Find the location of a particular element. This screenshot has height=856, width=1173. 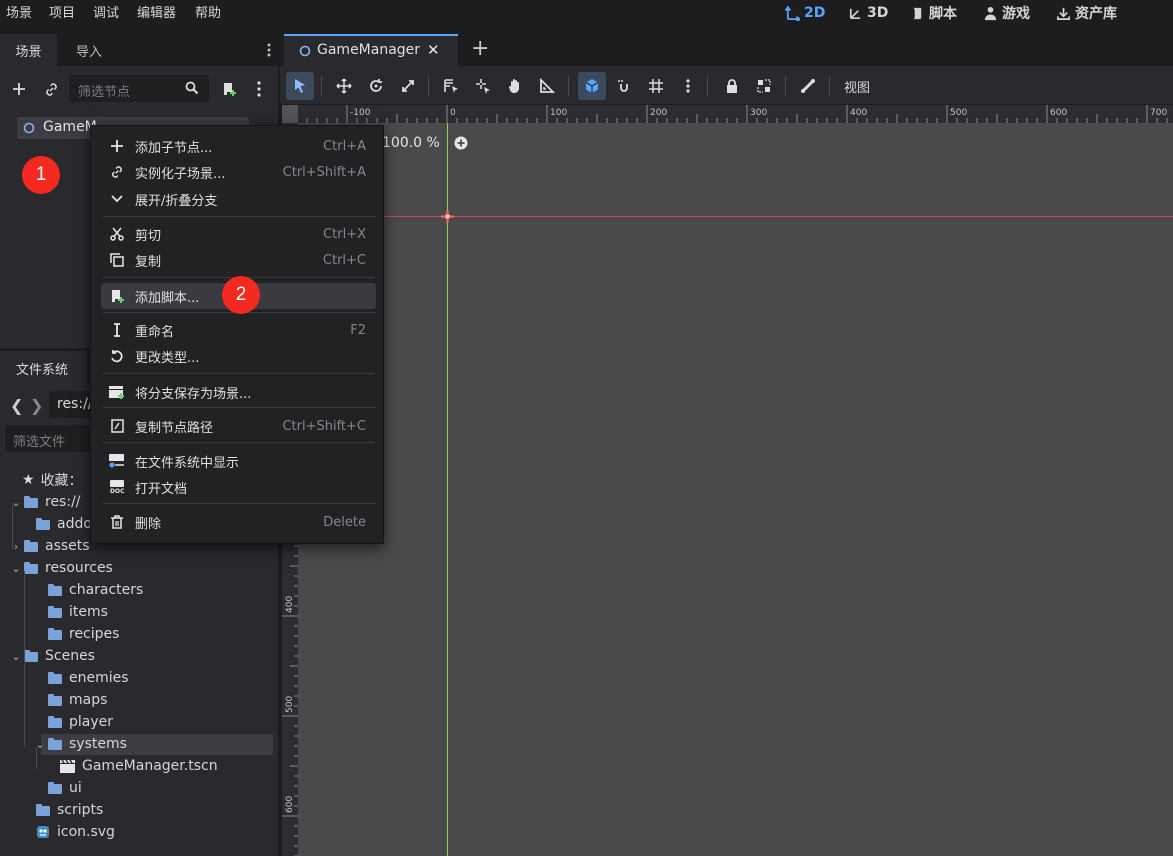

pivot-tool-button is located at coordinates (483, 86).